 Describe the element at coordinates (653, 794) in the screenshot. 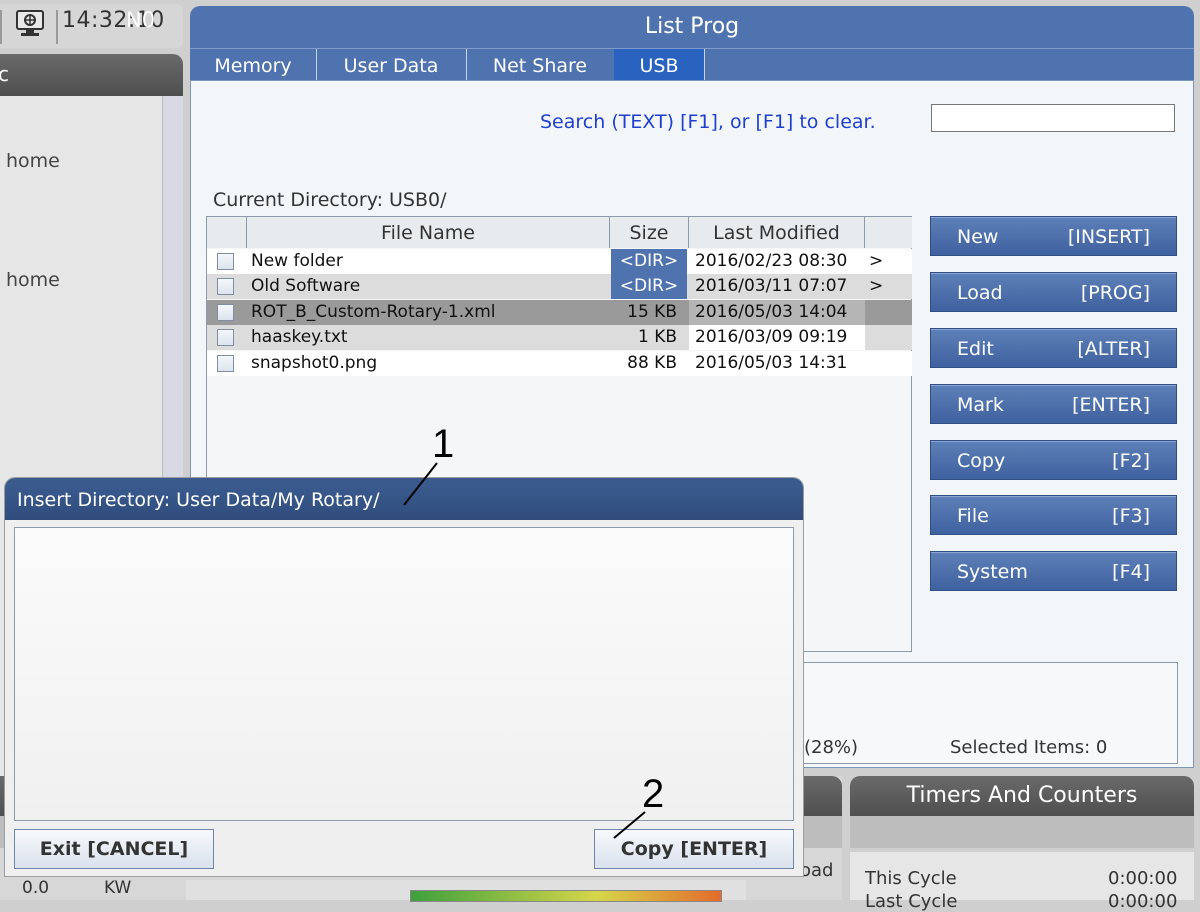

I see `callout-2: 2` at that location.